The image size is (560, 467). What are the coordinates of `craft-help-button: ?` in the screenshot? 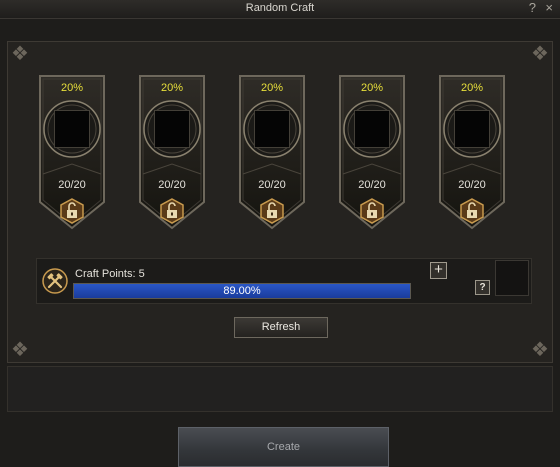 It's located at (482, 287).